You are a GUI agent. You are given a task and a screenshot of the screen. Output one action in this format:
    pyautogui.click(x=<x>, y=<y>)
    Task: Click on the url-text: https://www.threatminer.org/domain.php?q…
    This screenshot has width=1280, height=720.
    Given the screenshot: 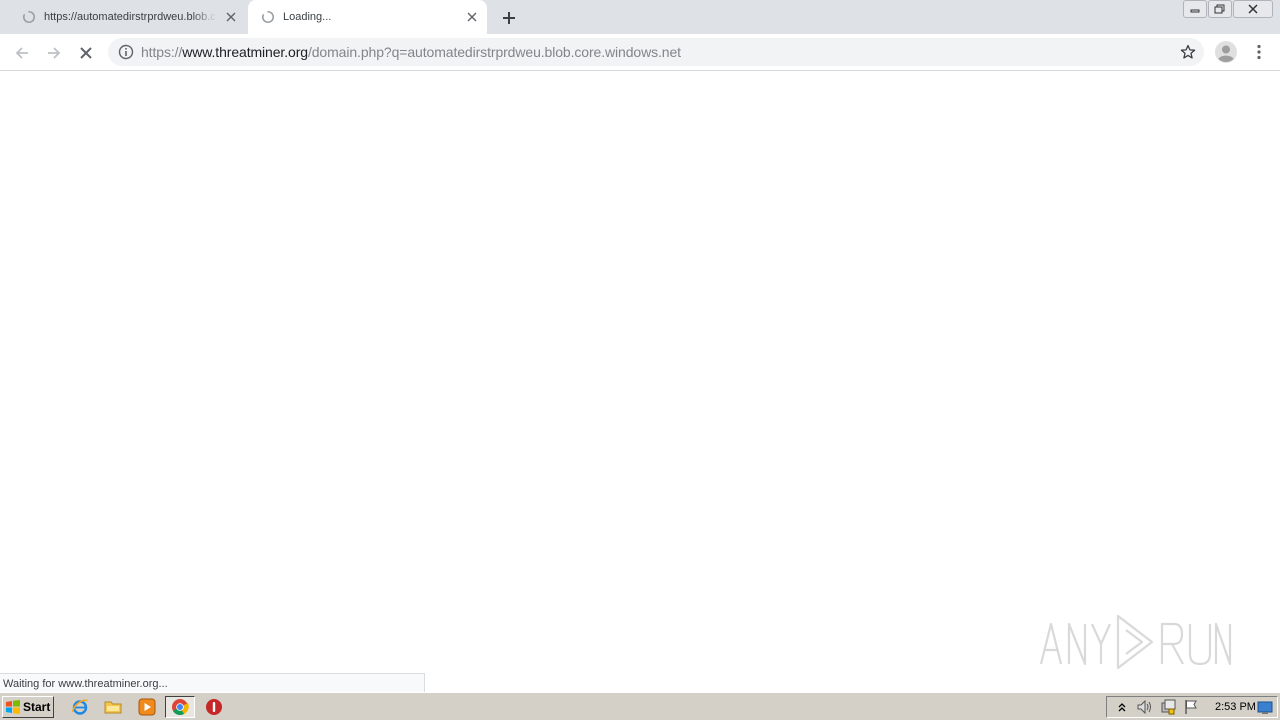 What is the action you would take?
    pyautogui.click(x=411, y=52)
    